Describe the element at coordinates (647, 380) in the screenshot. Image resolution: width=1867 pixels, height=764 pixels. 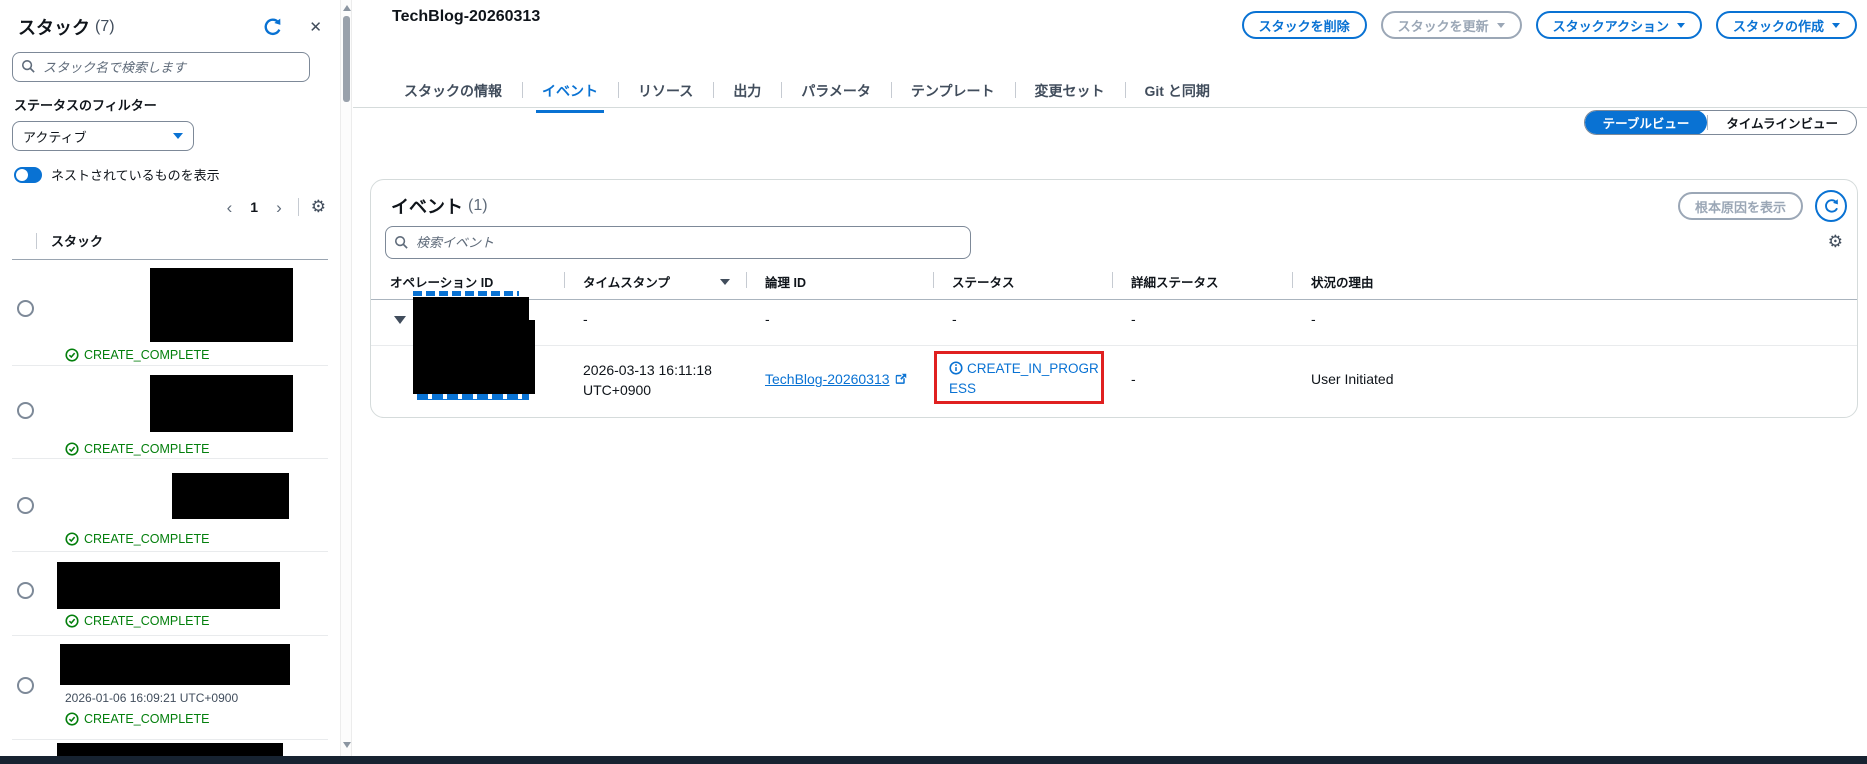
I see `event-timestamp: 2026-03-13 16:11:18 UTC+0900` at that location.